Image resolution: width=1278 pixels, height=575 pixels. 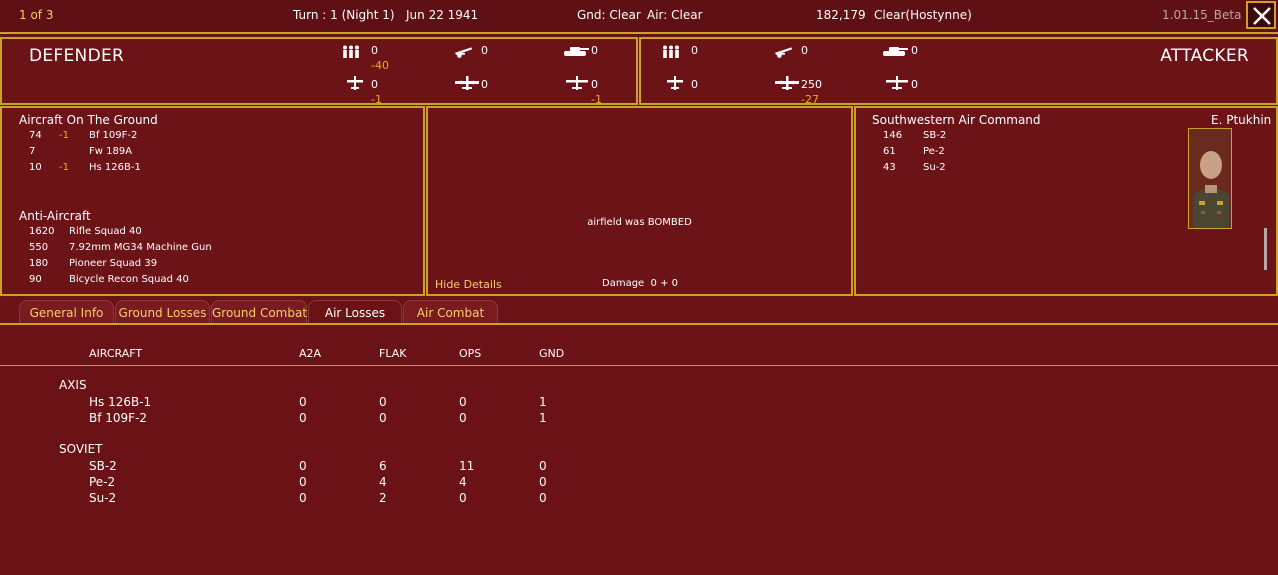 I want to click on close-button, so click(x=1261, y=15).